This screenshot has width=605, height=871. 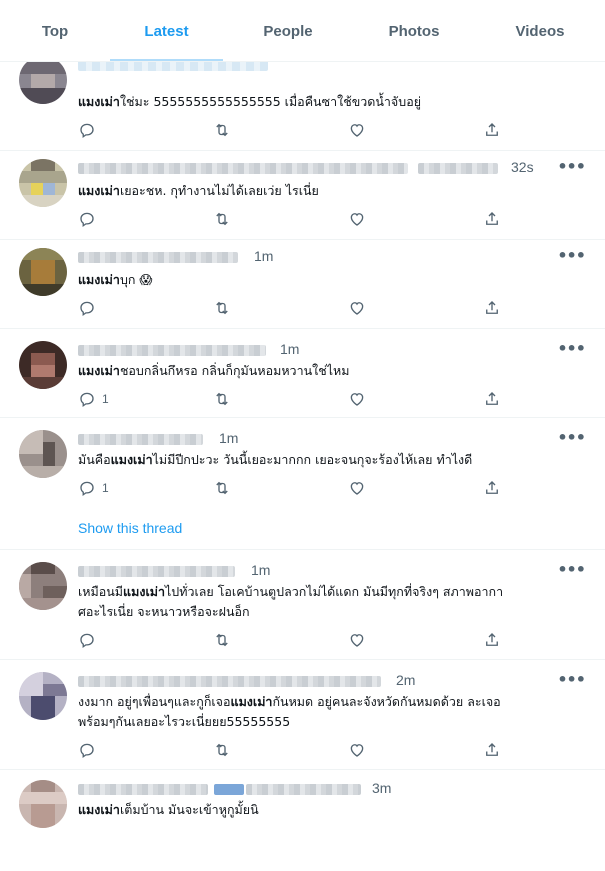 I want to click on tab-active-underline, so click(x=166, y=60).